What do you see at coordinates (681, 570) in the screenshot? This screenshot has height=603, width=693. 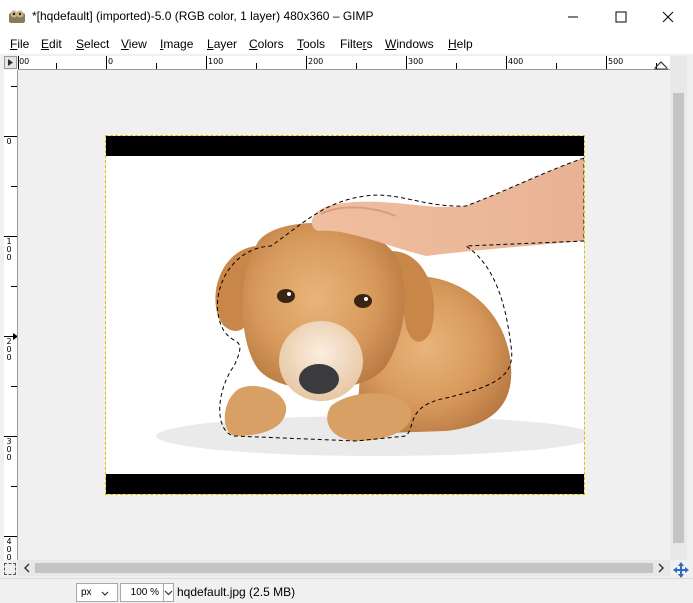 I see `navigate-icon` at bounding box center [681, 570].